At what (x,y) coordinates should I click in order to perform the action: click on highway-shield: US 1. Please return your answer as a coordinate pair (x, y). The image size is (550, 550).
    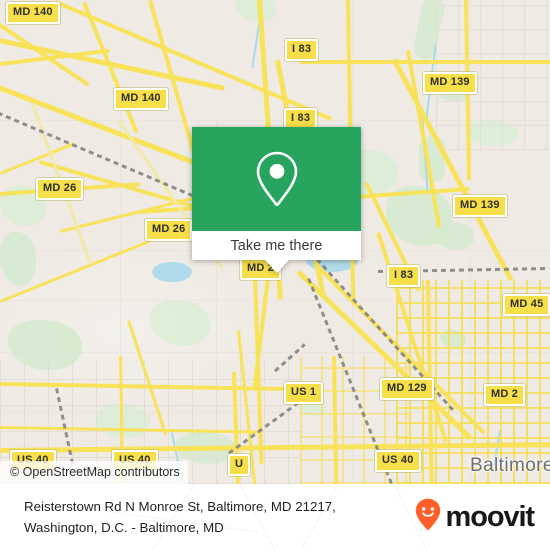
    Looking at the image, I should click on (304, 393).